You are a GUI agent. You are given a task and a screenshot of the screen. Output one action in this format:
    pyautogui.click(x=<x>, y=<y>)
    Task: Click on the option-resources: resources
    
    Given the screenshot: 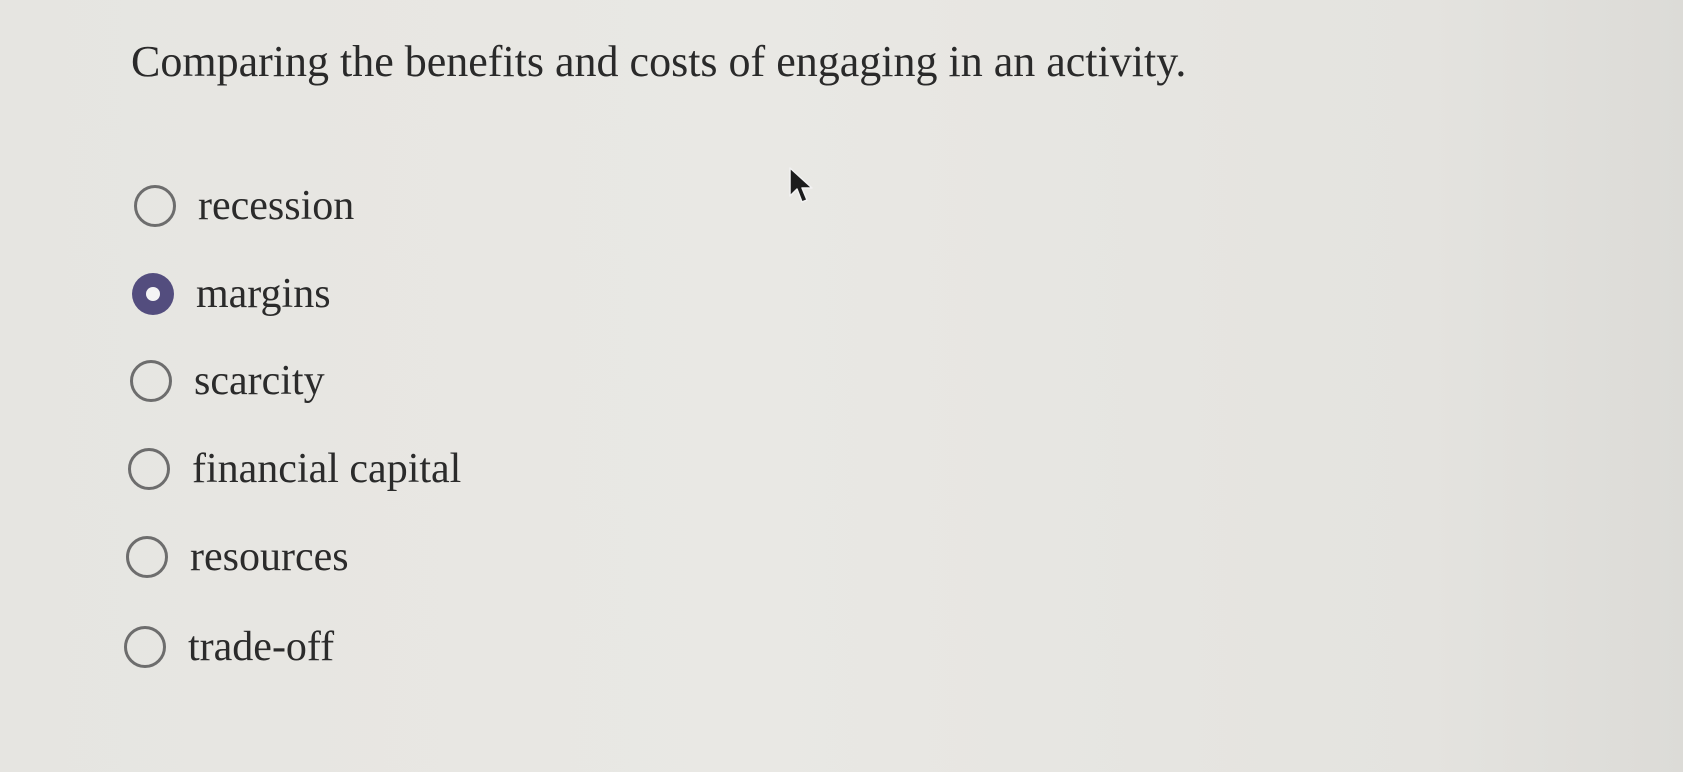 What is the action you would take?
    pyautogui.click(x=237, y=557)
    